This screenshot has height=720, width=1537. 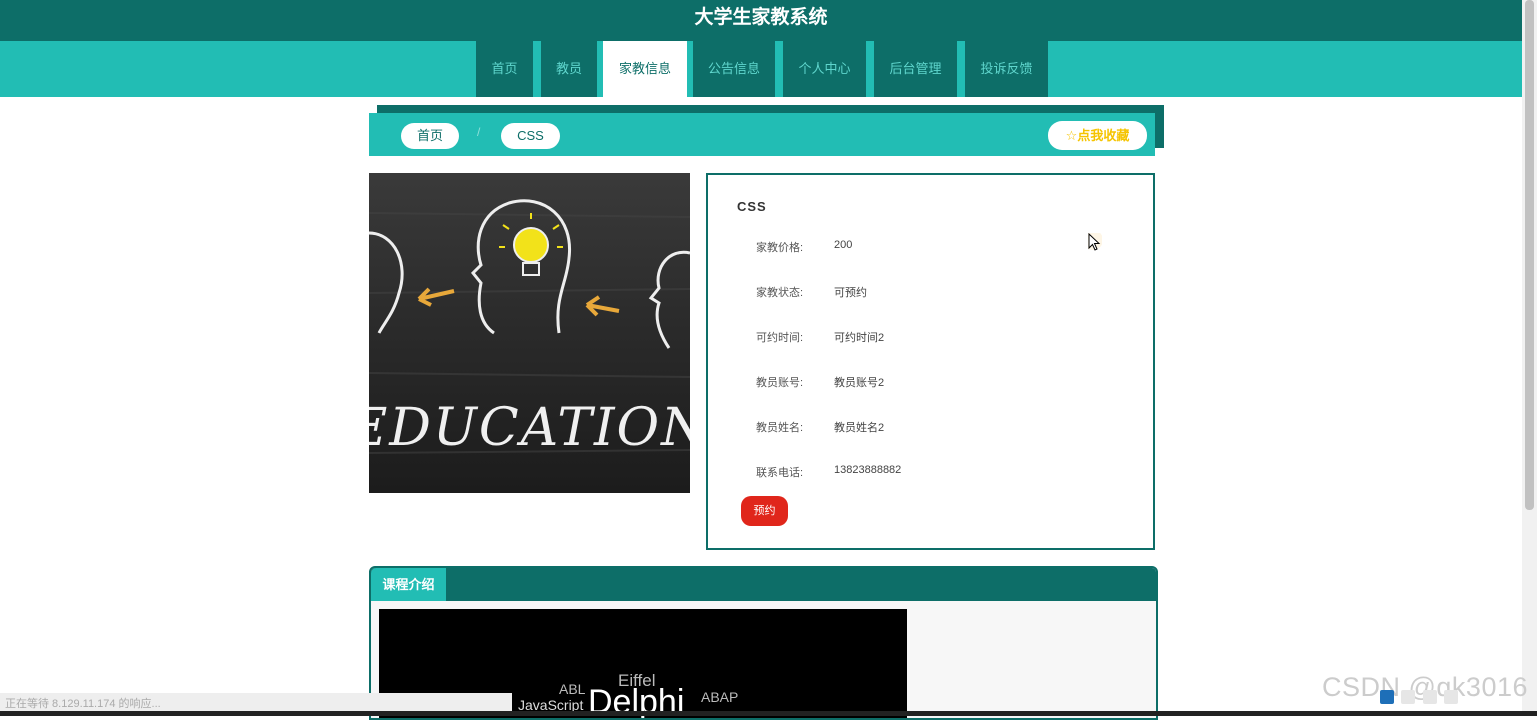 I want to click on main-nav: 首页 教员 家教信息 公告信息 个人中心 后台管理 投诉反馈, so click(x=761, y=69).